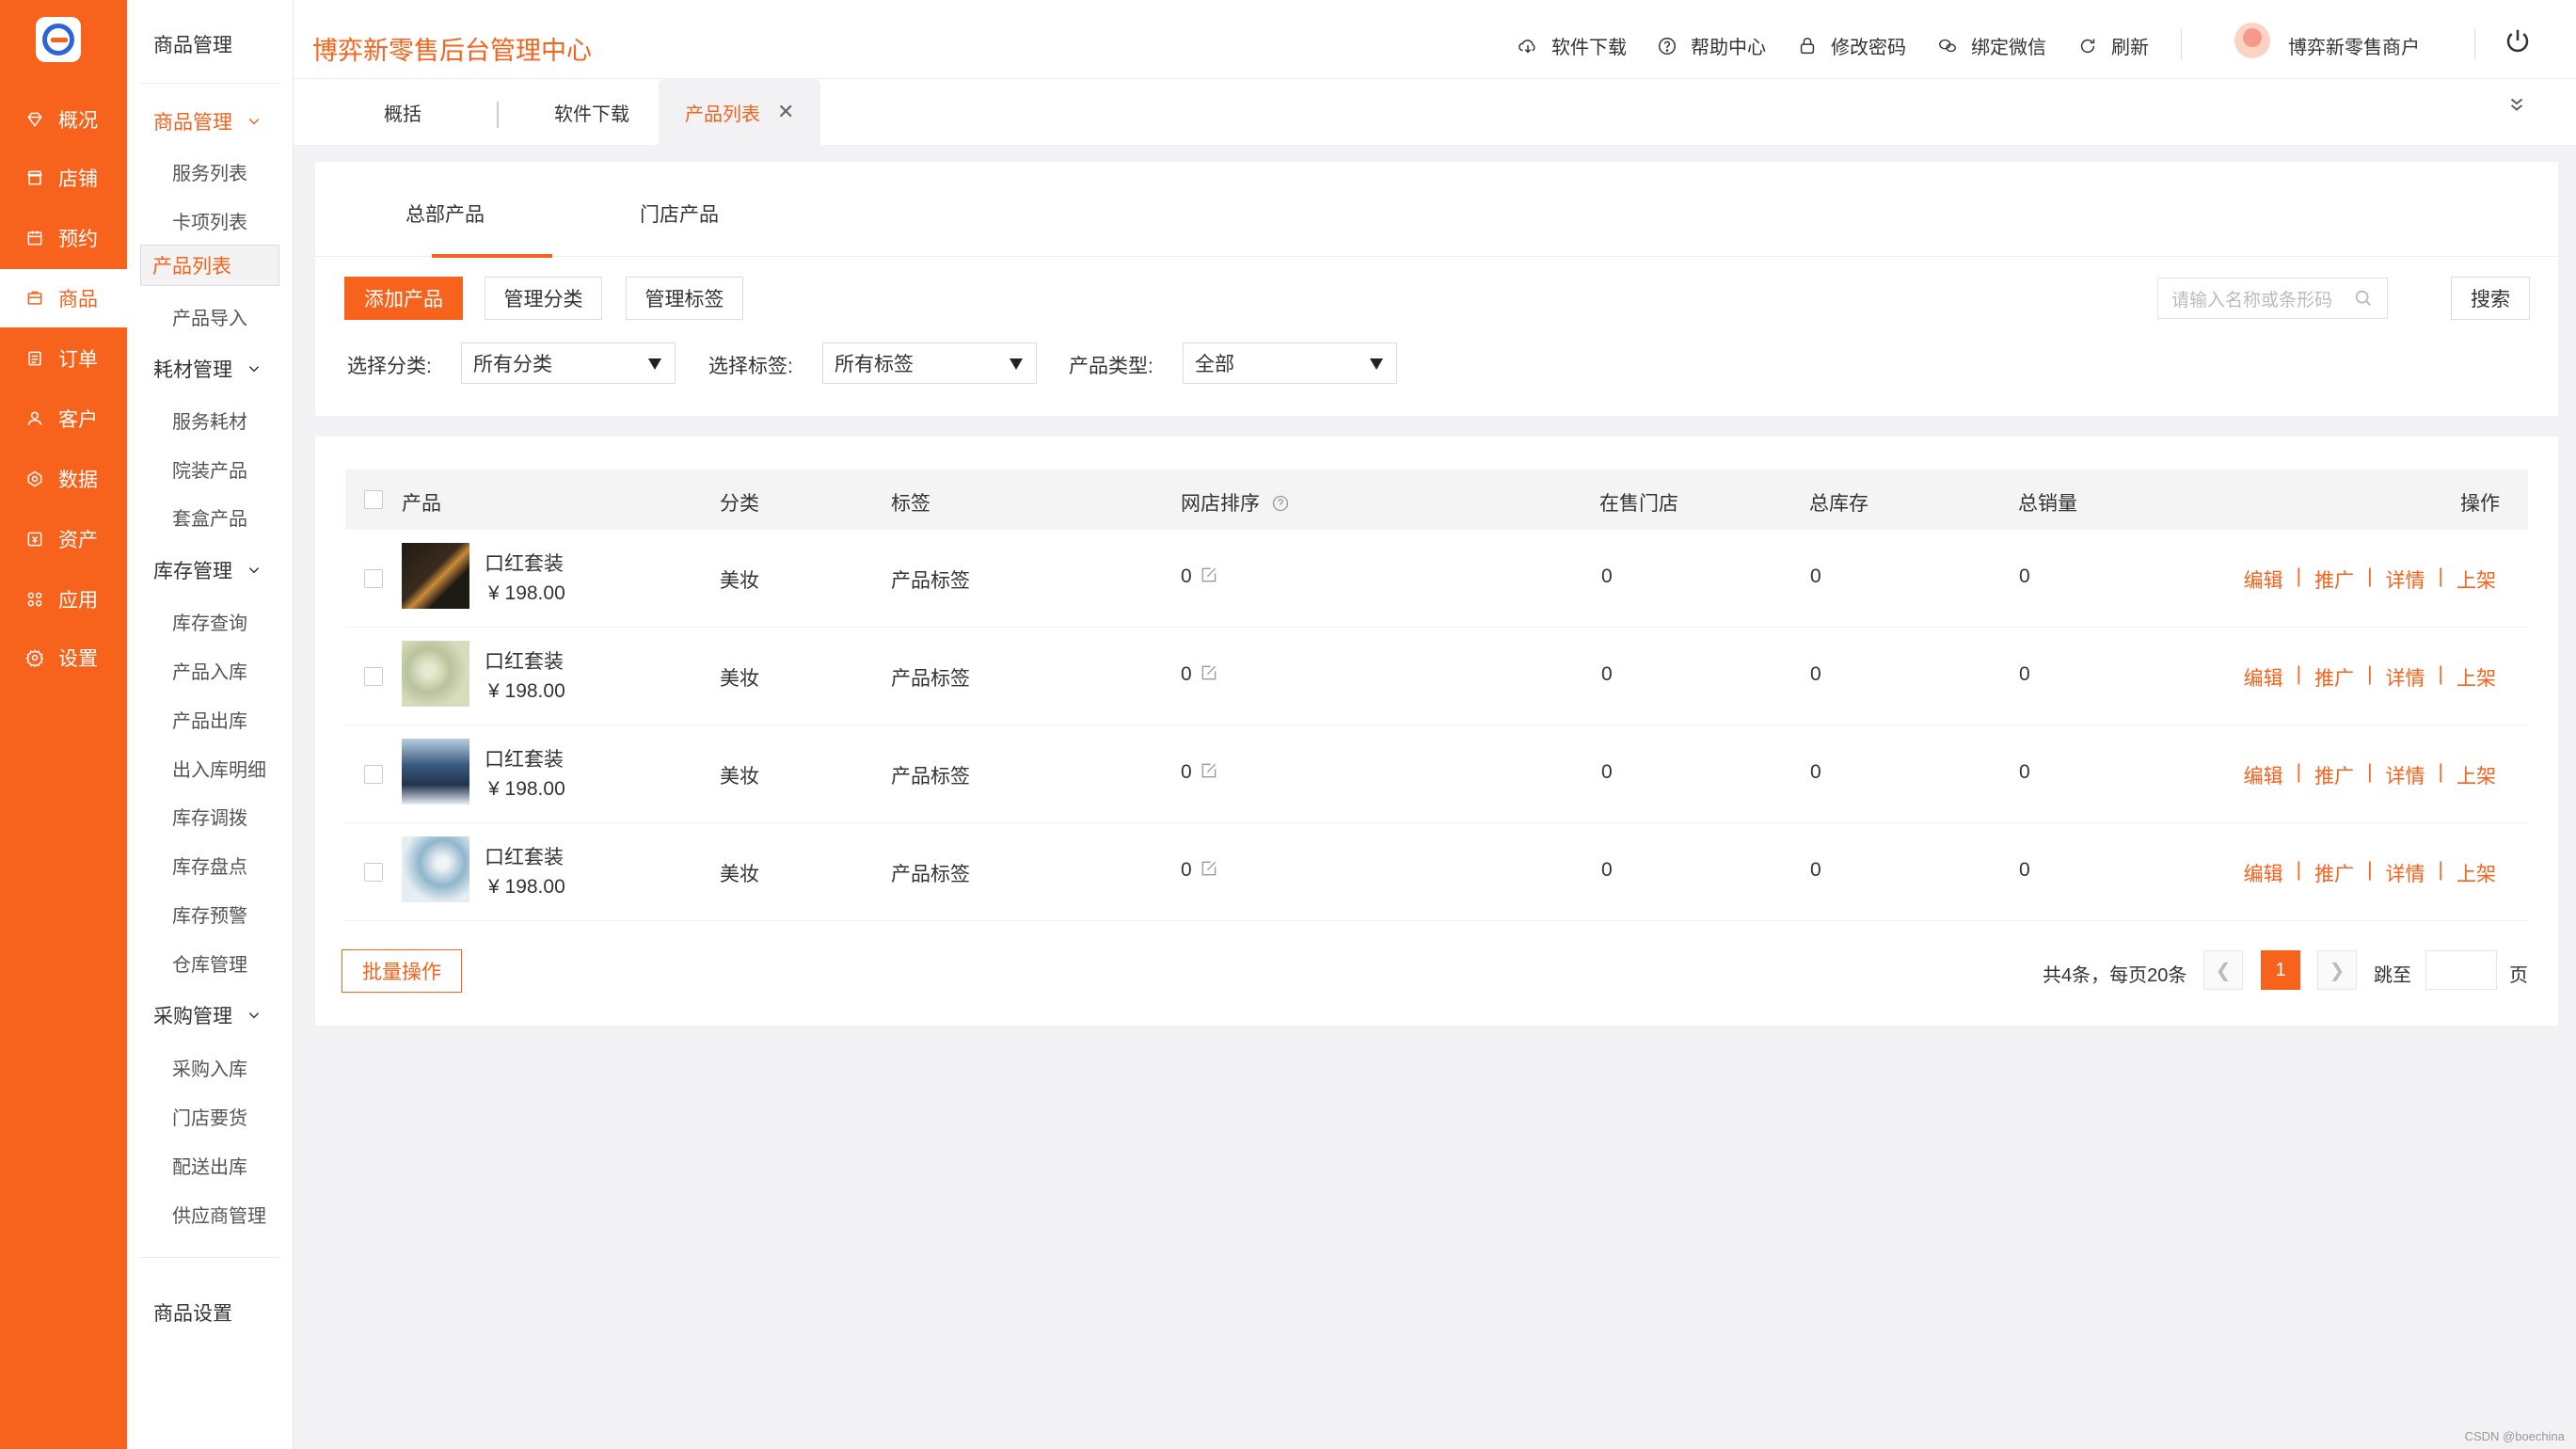  What do you see at coordinates (63, 298) in the screenshot?
I see `rail-item-3: 商品` at bounding box center [63, 298].